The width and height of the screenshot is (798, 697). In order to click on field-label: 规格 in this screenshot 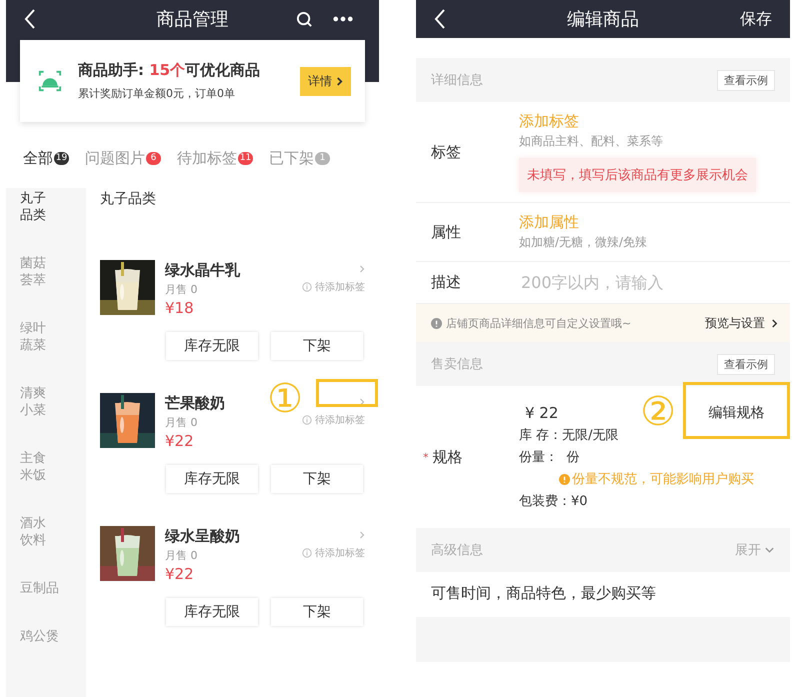, I will do `click(447, 457)`.